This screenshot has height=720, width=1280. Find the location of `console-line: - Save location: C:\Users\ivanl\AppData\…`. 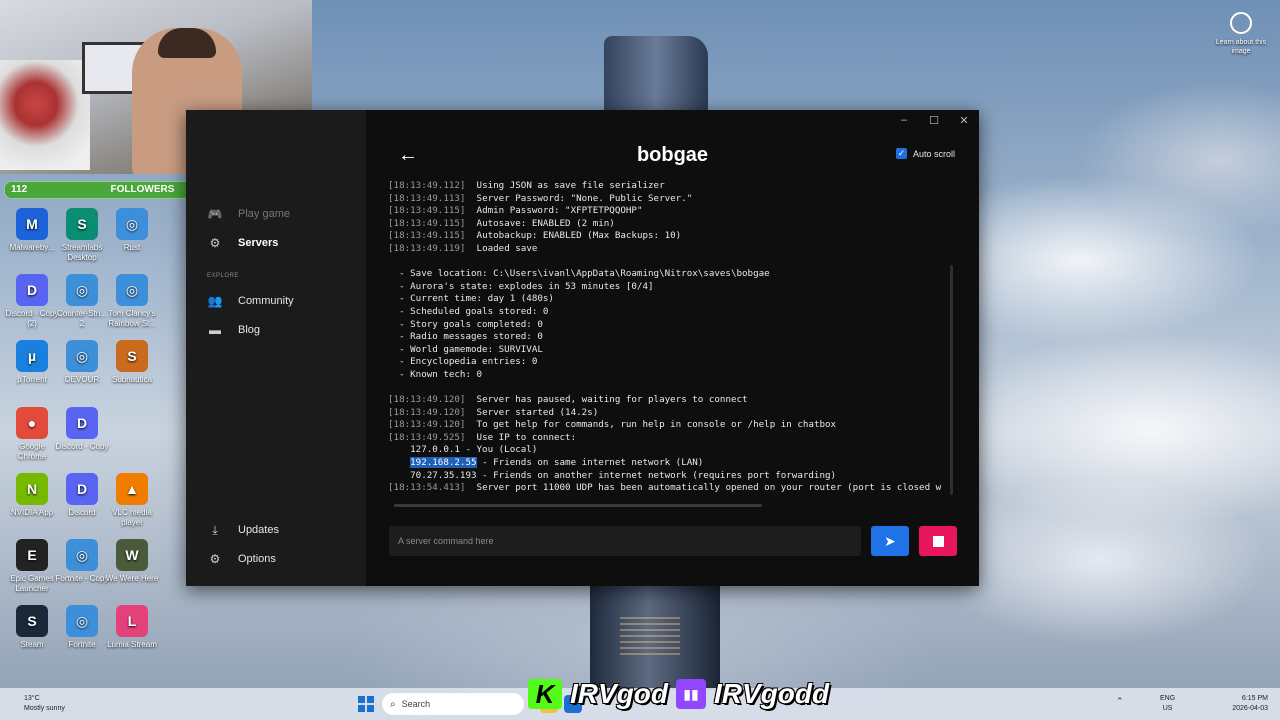

console-line: - Save location: C:\Users\ivanl\AppData\… is located at coordinates (666, 274).